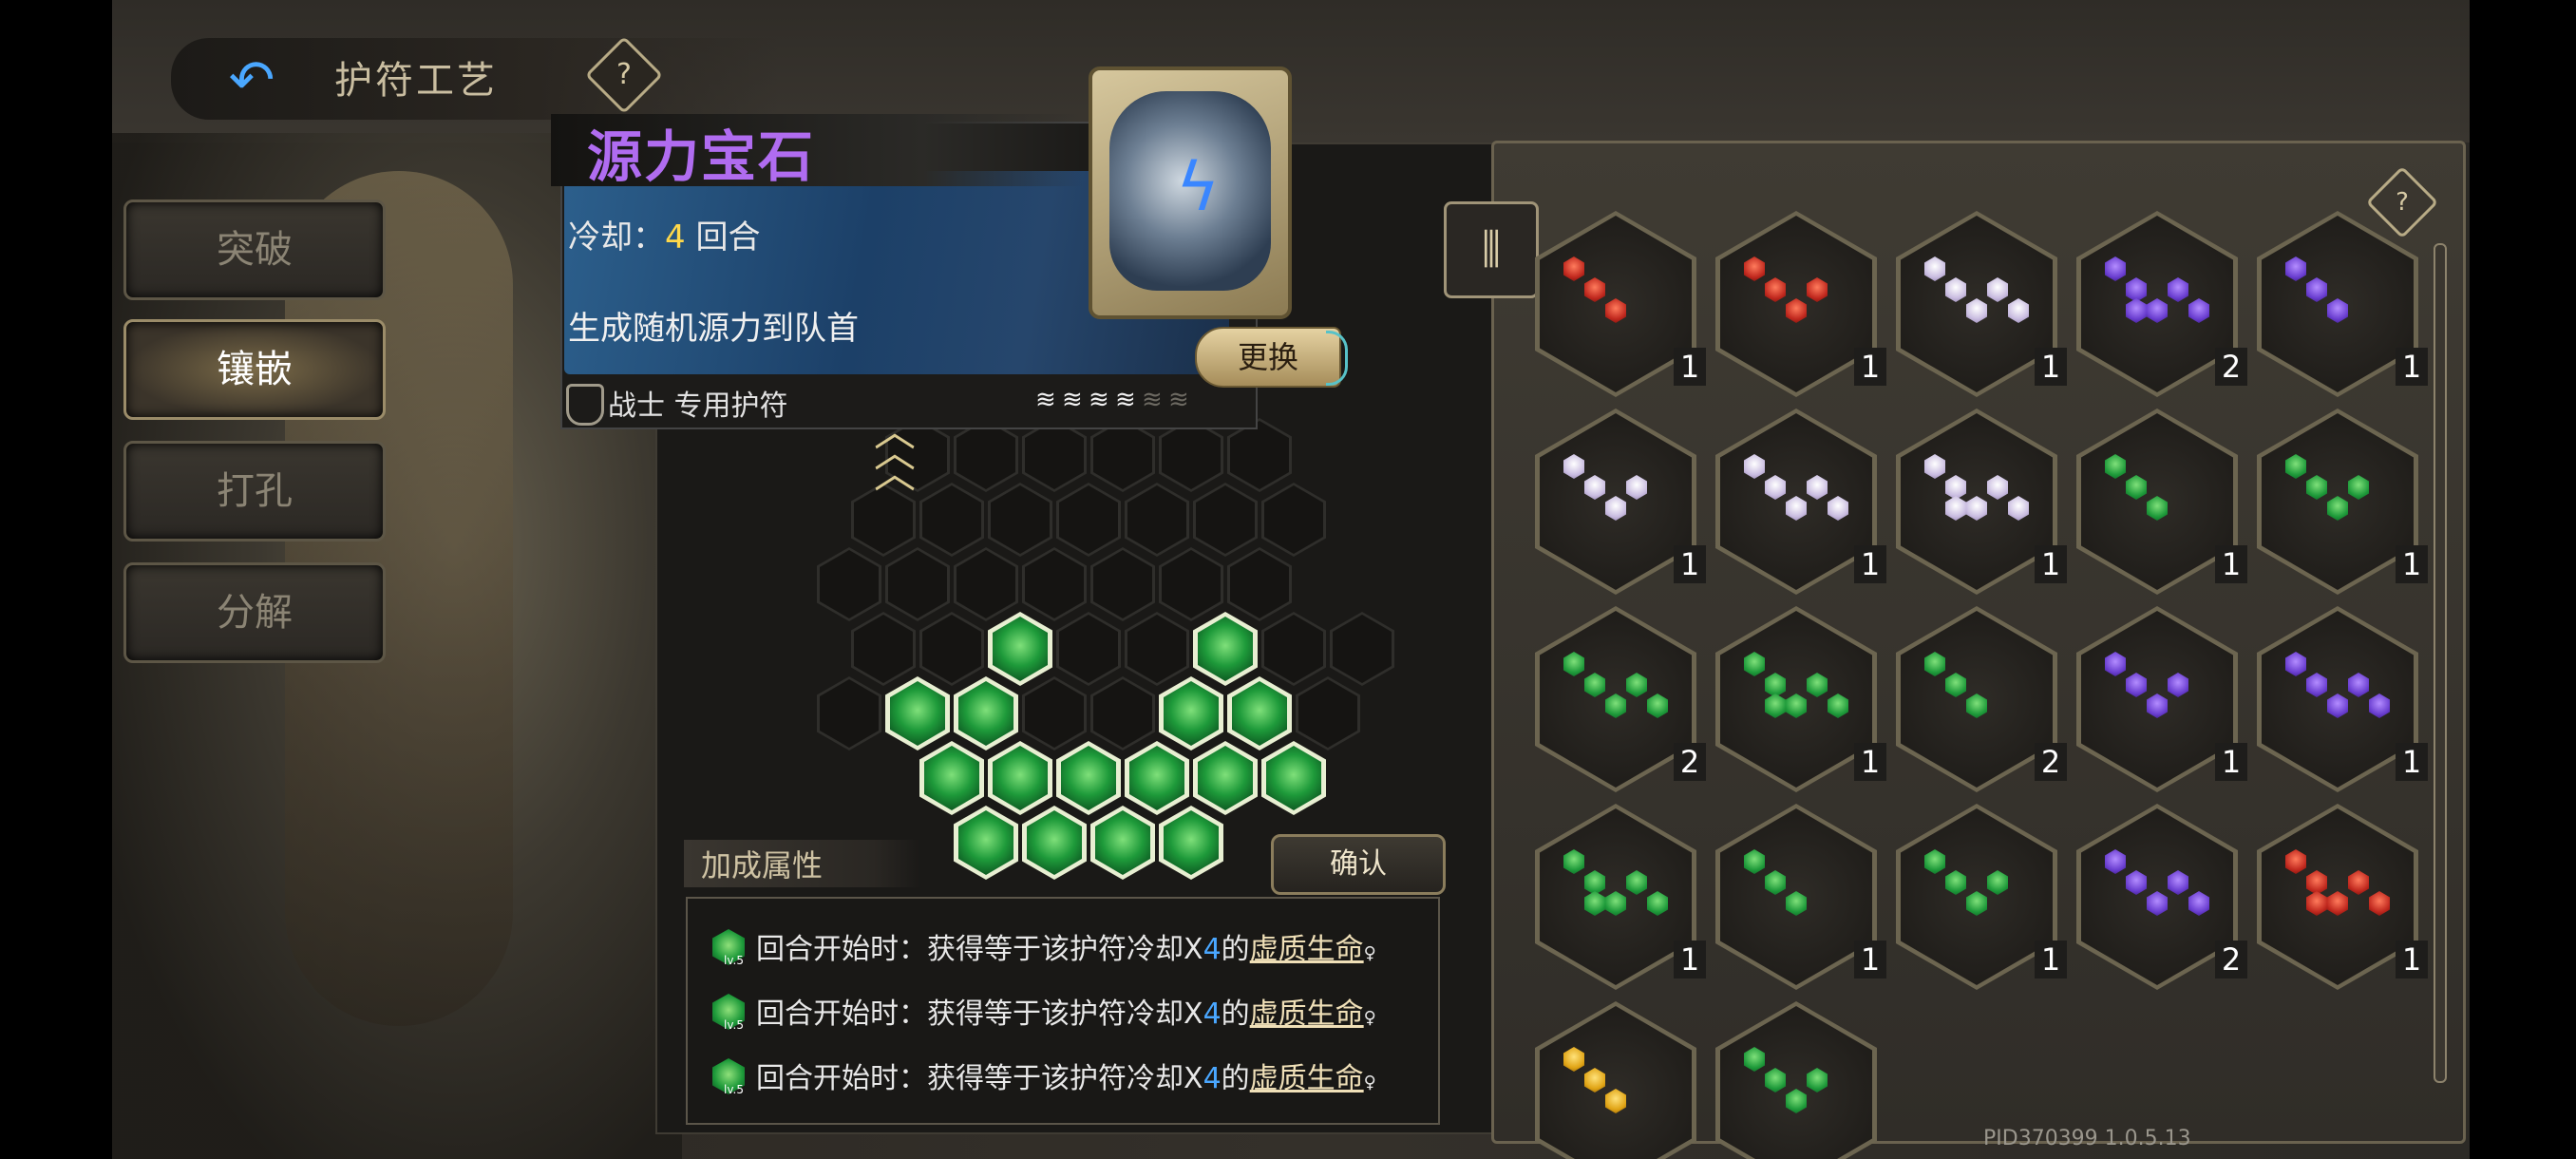 This screenshot has height=1159, width=2576. I want to click on confirm-button: 确认, so click(1358, 864).